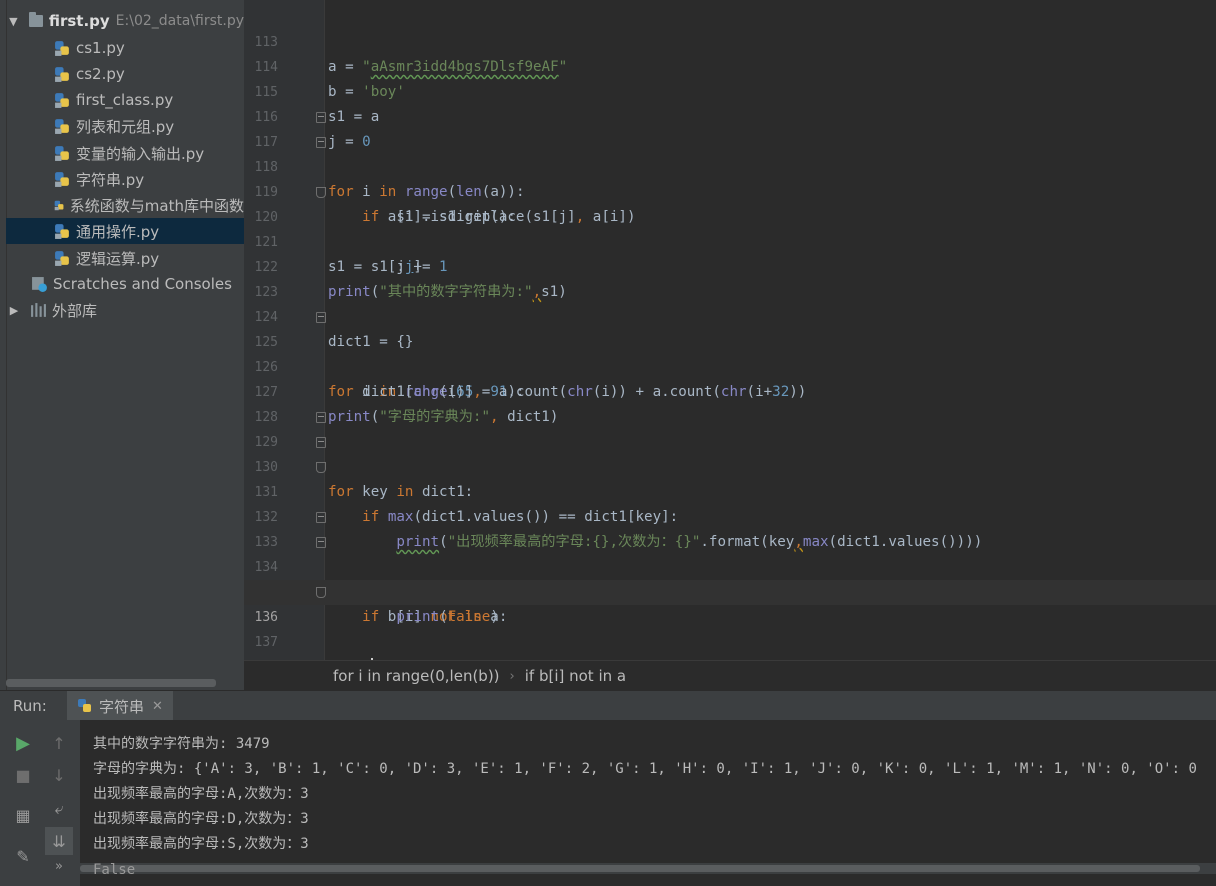 The width and height of the screenshot is (1216, 886). I want to click on tree-scratches: Scratches and Consoles, so click(125, 284).